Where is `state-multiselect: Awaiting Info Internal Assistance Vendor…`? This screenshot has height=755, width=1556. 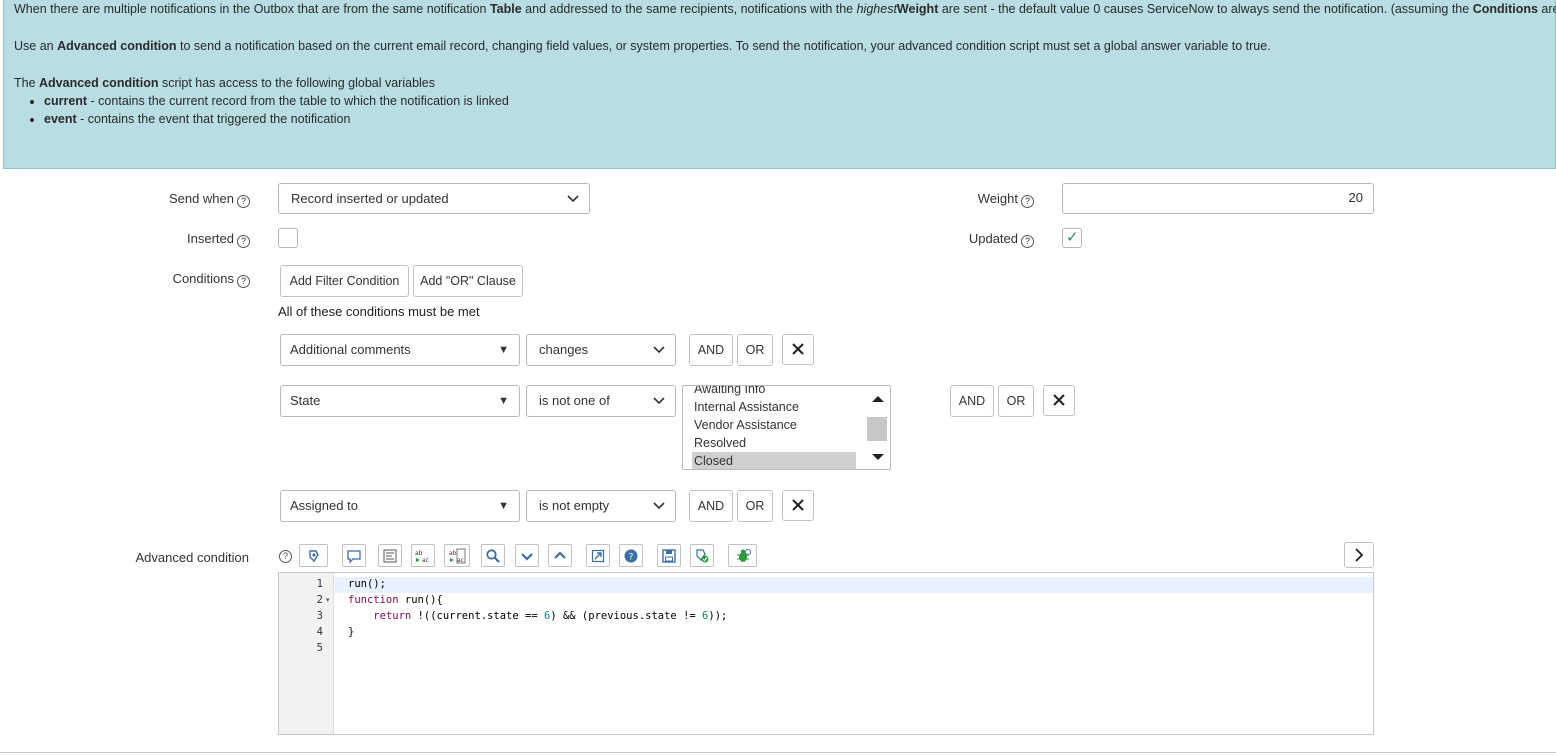 state-multiselect: Awaiting Info Internal Assistance Vendor… is located at coordinates (786, 427).